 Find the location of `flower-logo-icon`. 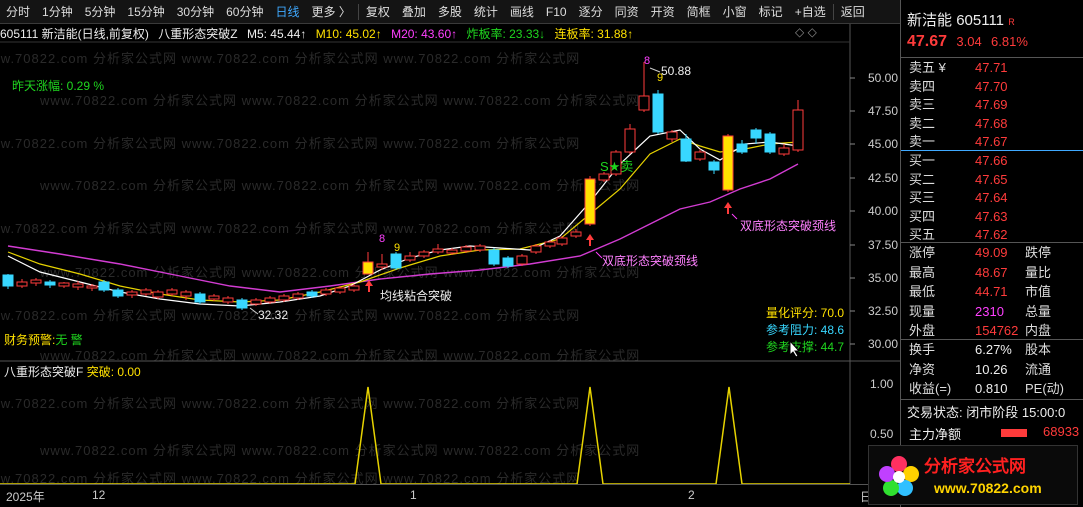

flower-logo-icon is located at coordinates (899, 476).